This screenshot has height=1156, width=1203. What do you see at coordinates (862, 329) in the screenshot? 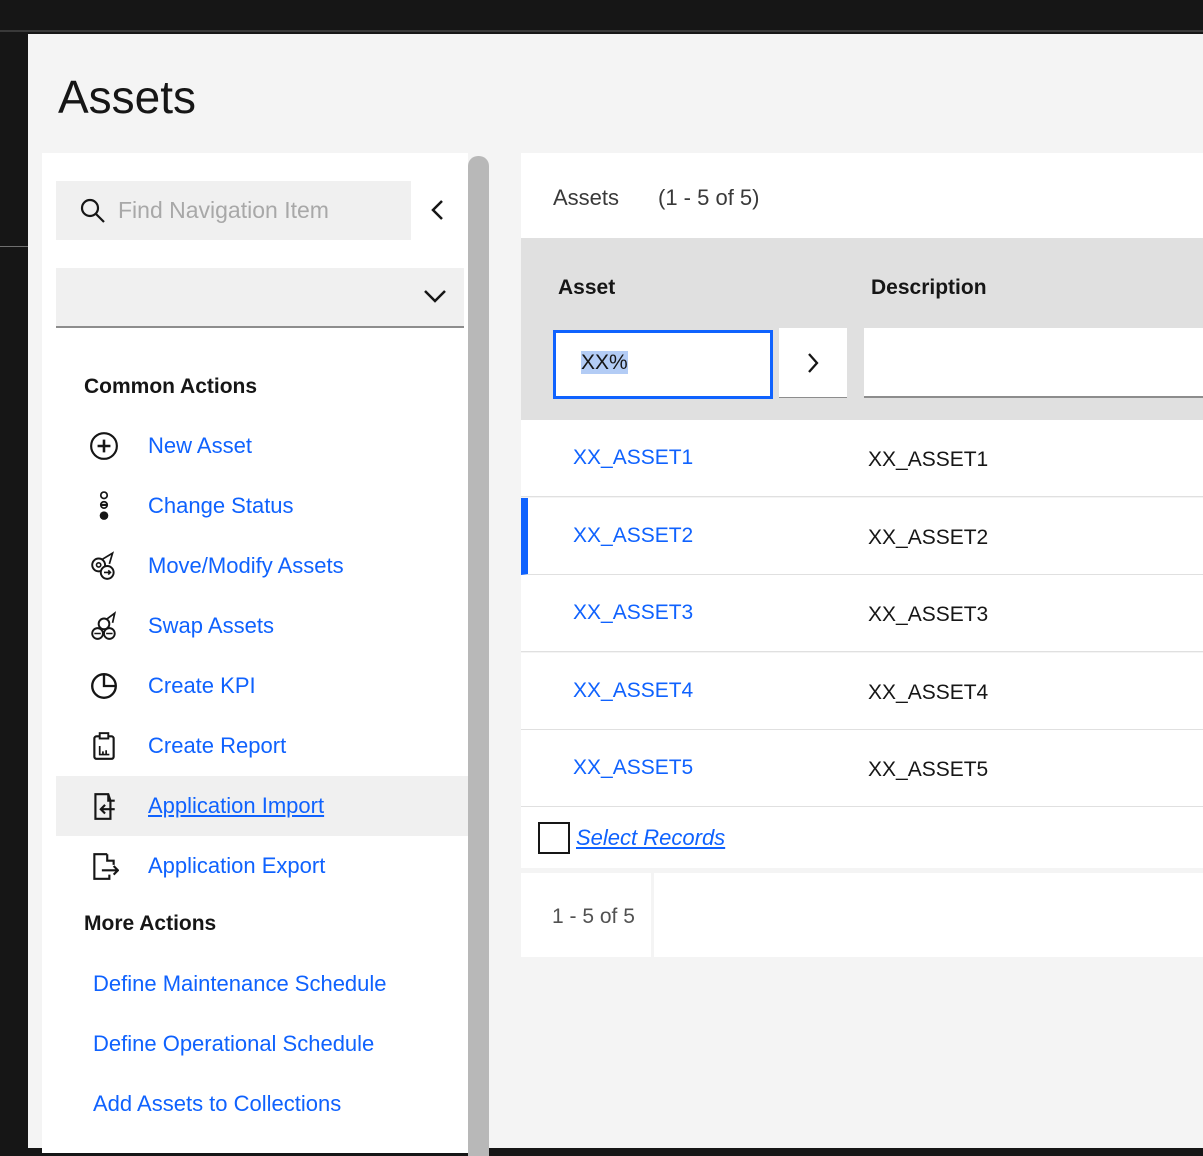
I see `table-column-header: Asset Description XX%` at bounding box center [862, 329].